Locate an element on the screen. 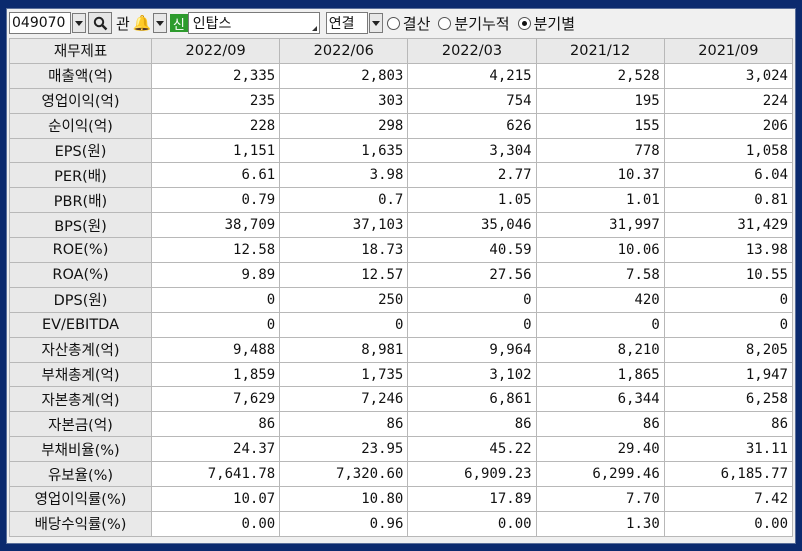 The width and height of the screenshot is (802, 551). search-button is located at coordinates (100, 23).